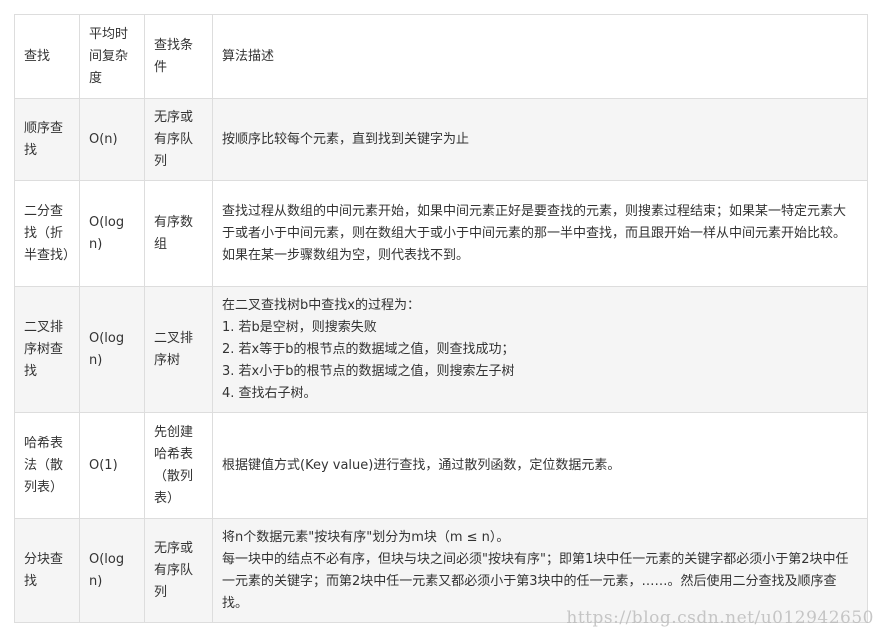 The width and height of the screenshot is (886, 636). What do you see at coordinates (366, 537) in the screenshot?
I see `description-line: 将n个数据元素"按块有序"划分为m块（m ≤ n）。` at bounding box center [366, 537].